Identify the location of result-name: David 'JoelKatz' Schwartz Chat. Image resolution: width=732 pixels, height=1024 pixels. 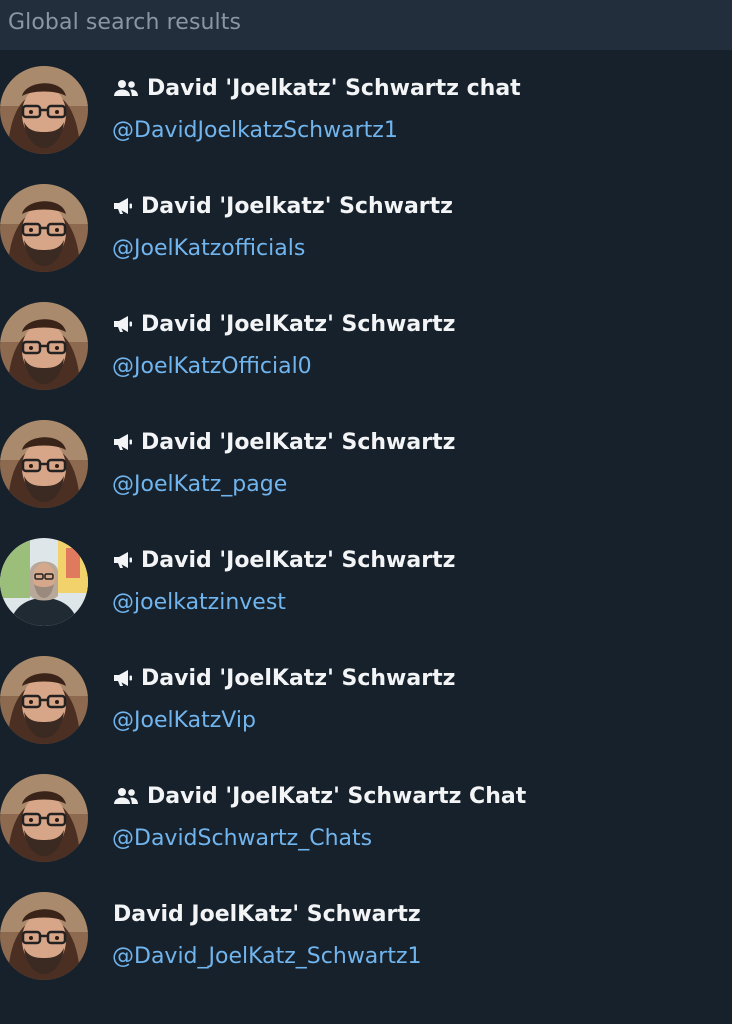
(337, 796).